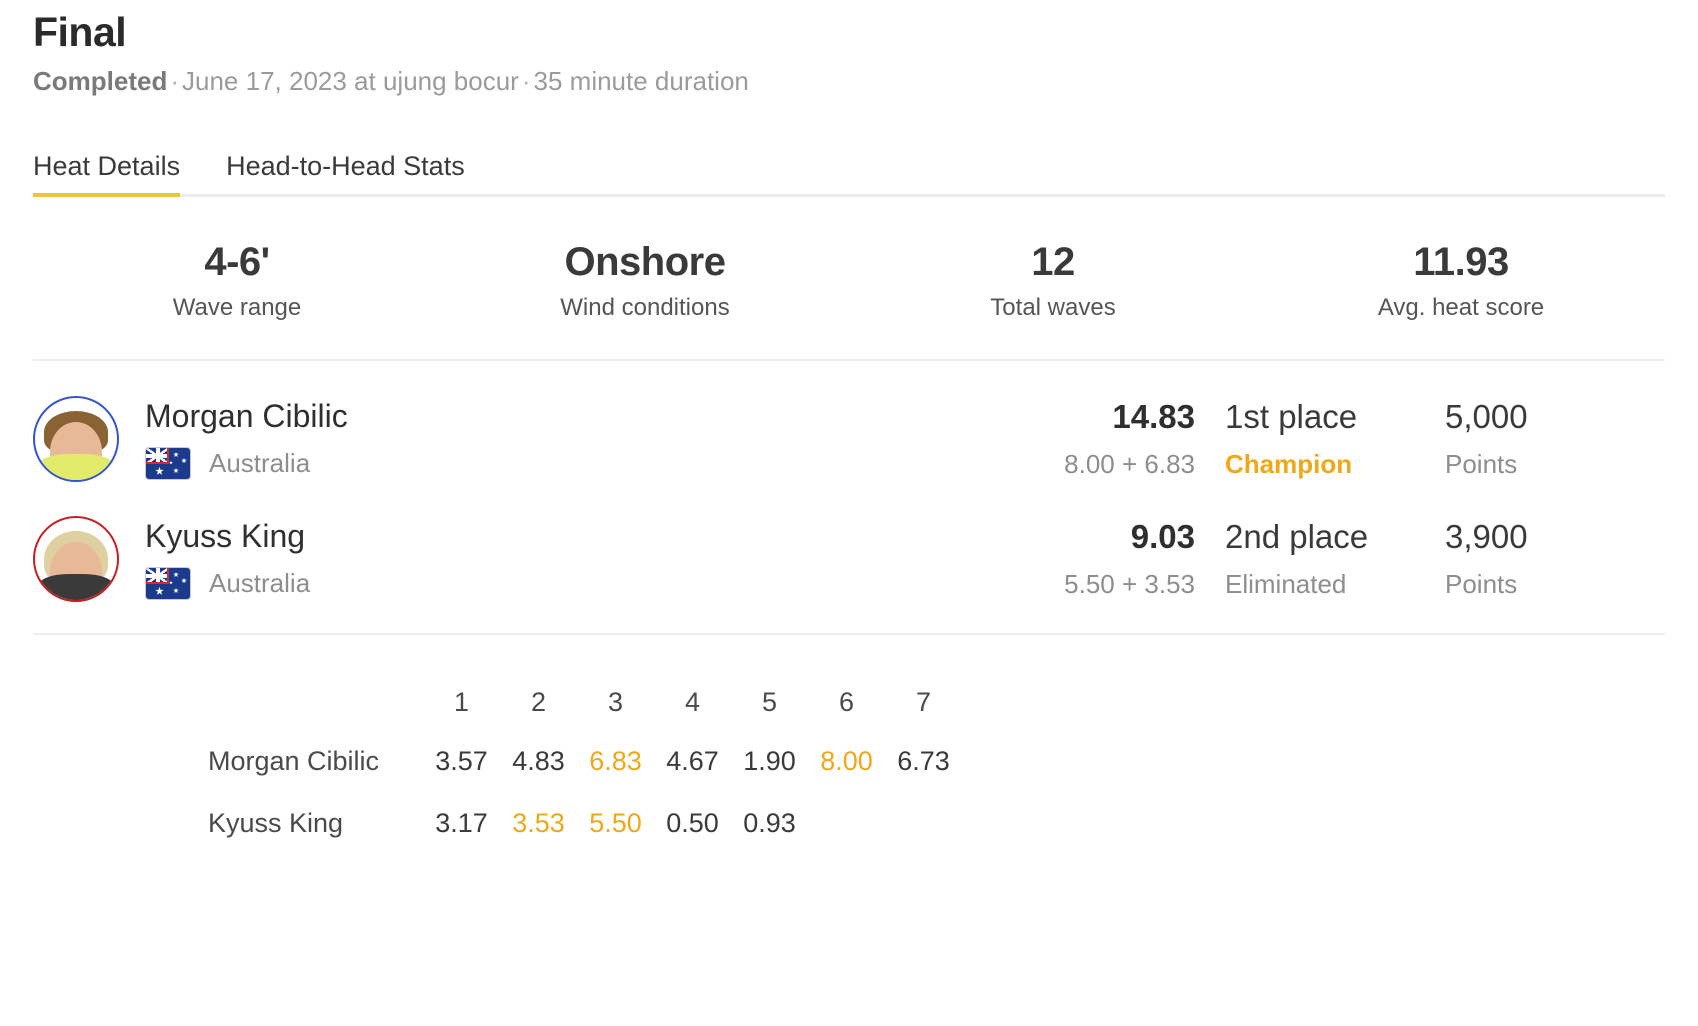  I want to click on athlete-place: 2nd place, so click(1297, 537).